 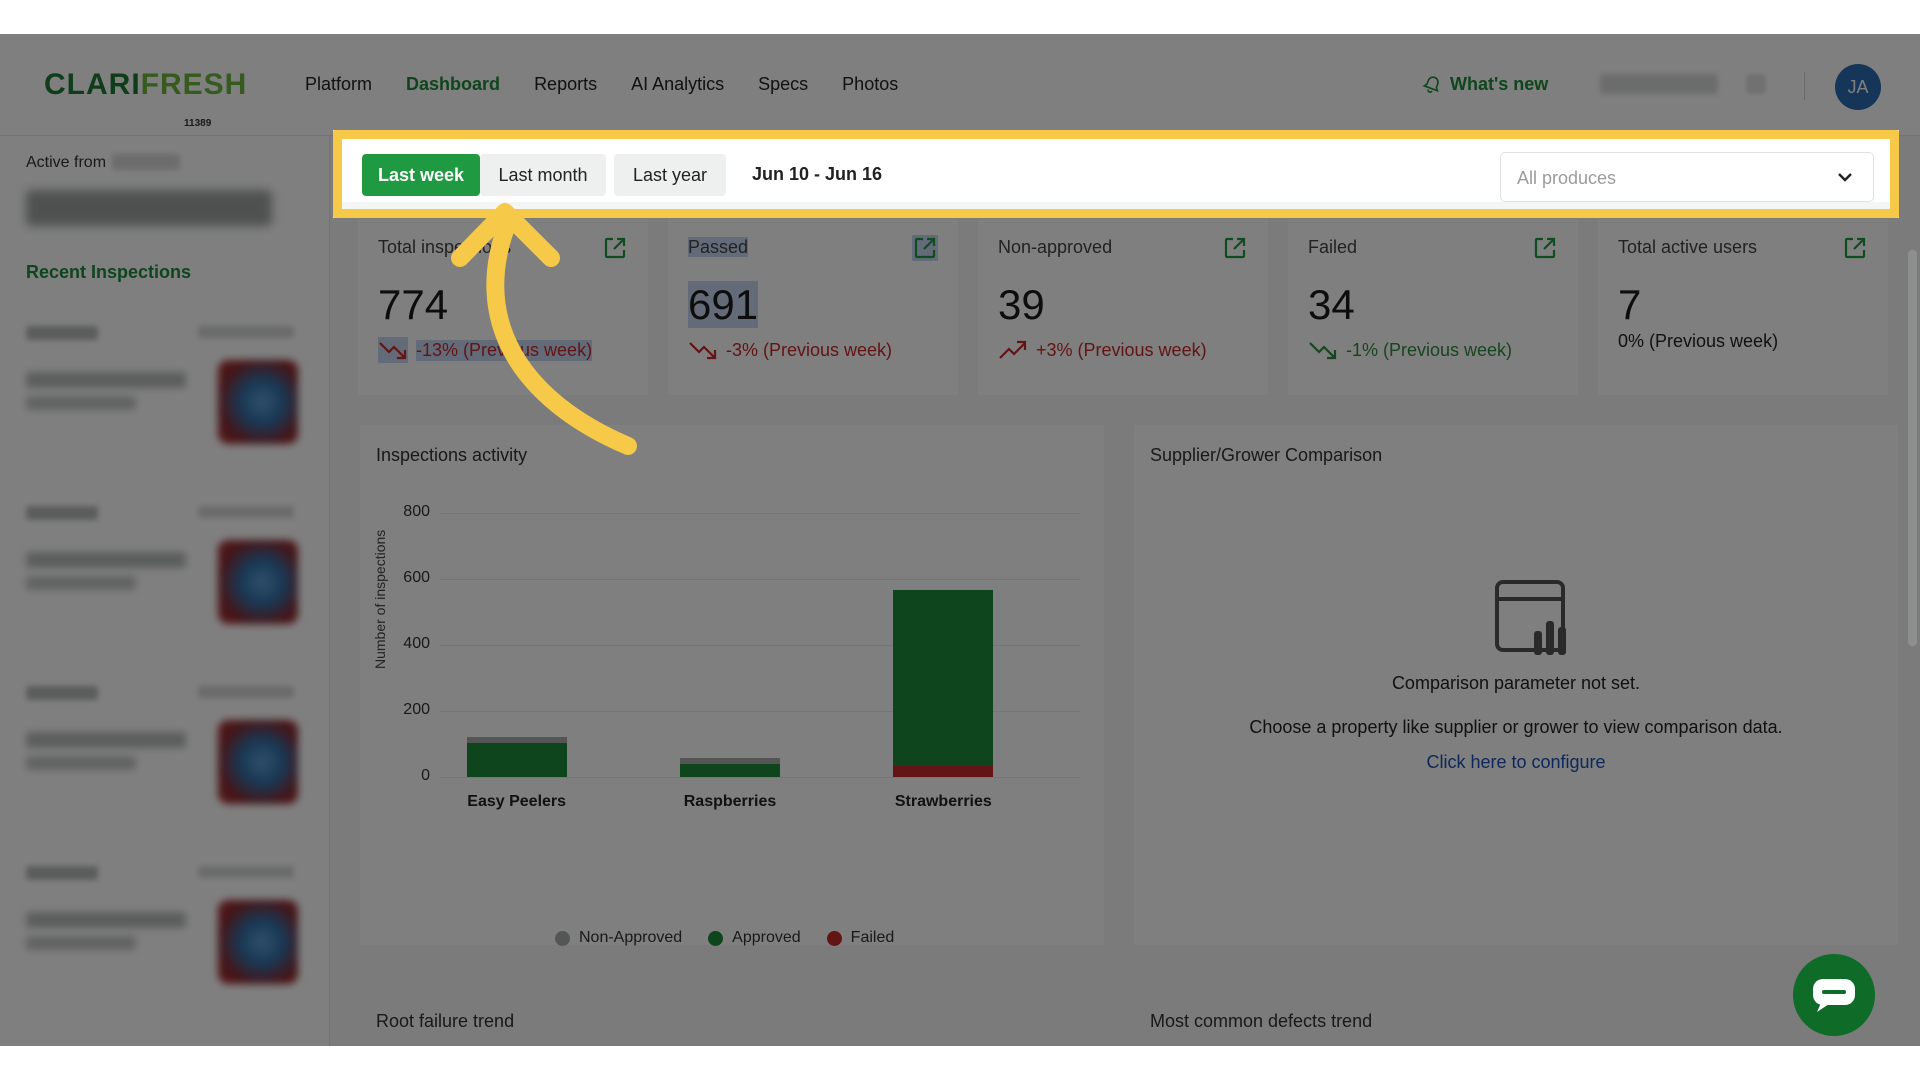 What do you see at coordinates (1116, 174) in the screenshot?
I see `tutorial-highlight-box` at bounding box center [1116, 174].